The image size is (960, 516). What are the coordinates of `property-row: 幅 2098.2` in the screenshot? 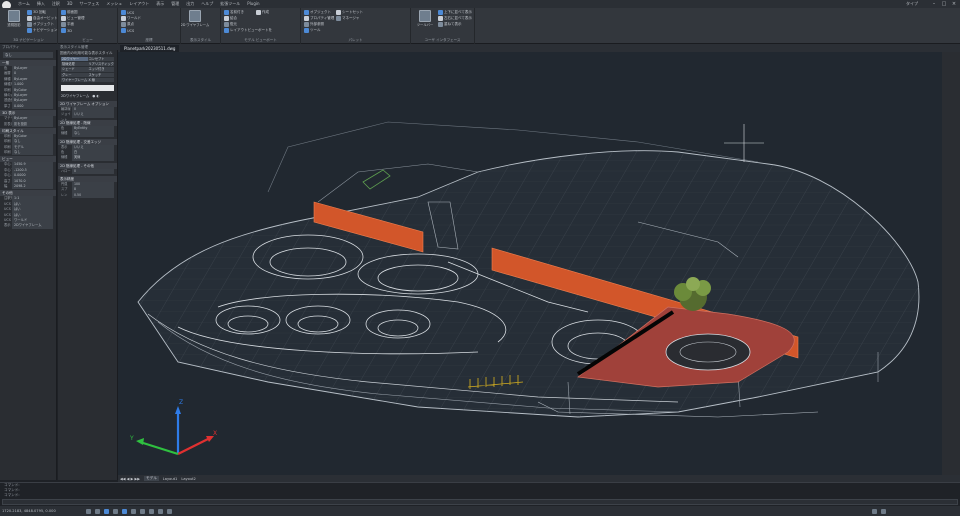 It's located at (28, 187).